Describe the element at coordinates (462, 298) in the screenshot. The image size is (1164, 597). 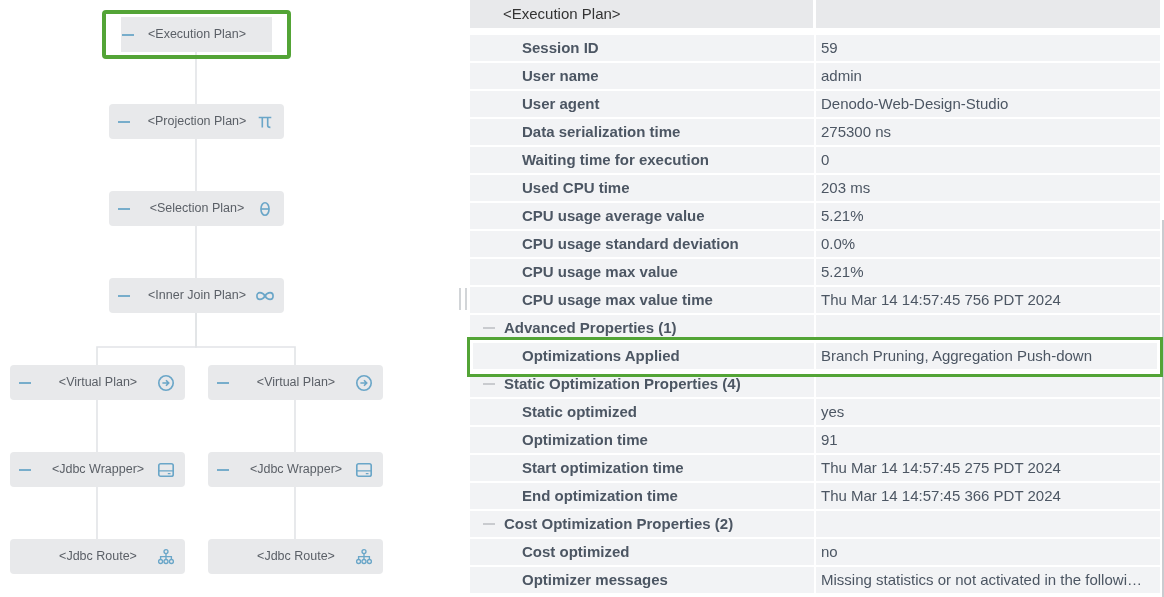
I see `splitter-handle` at that location.